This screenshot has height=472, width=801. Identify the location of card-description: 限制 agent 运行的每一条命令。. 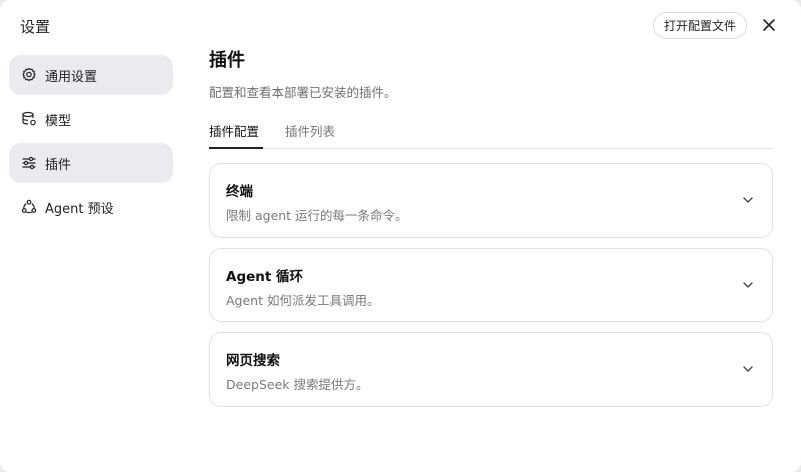
(317, 215).